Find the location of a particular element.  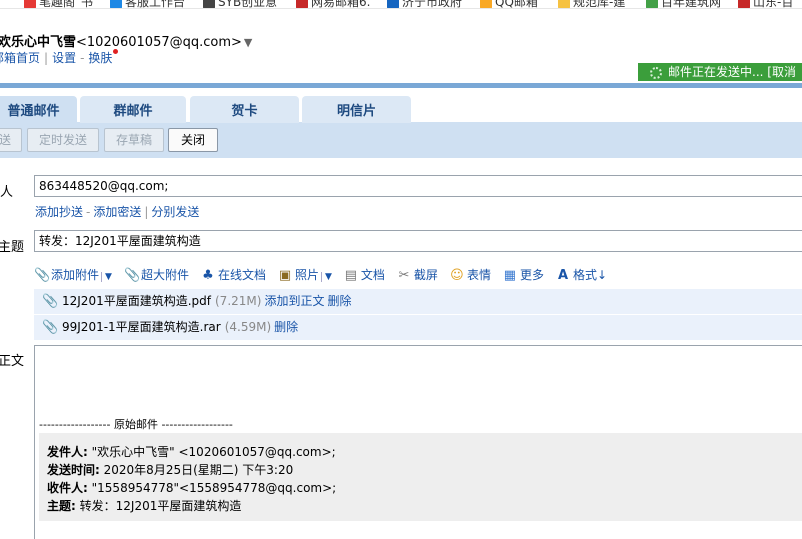

attachment-size: (7.21M) is located at coordinates (238, 301).